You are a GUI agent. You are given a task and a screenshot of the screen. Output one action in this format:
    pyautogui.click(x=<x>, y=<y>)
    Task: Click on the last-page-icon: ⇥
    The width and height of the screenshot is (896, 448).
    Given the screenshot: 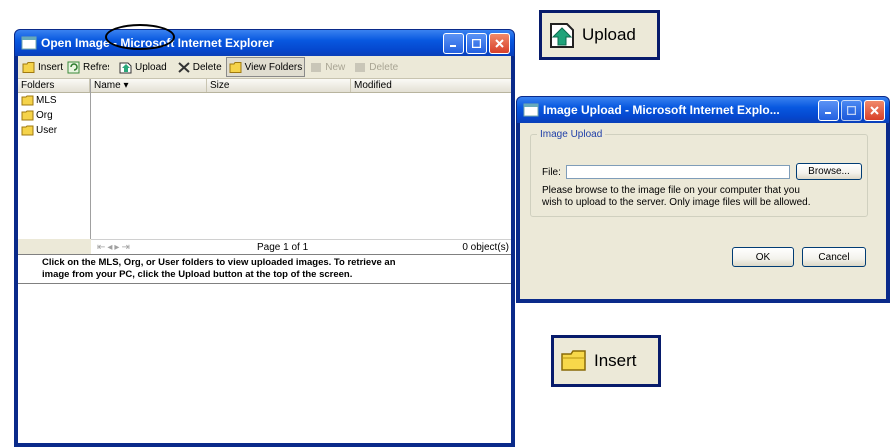 What is the action you would take?
    pyautogui.click(x=126, y=247)
    